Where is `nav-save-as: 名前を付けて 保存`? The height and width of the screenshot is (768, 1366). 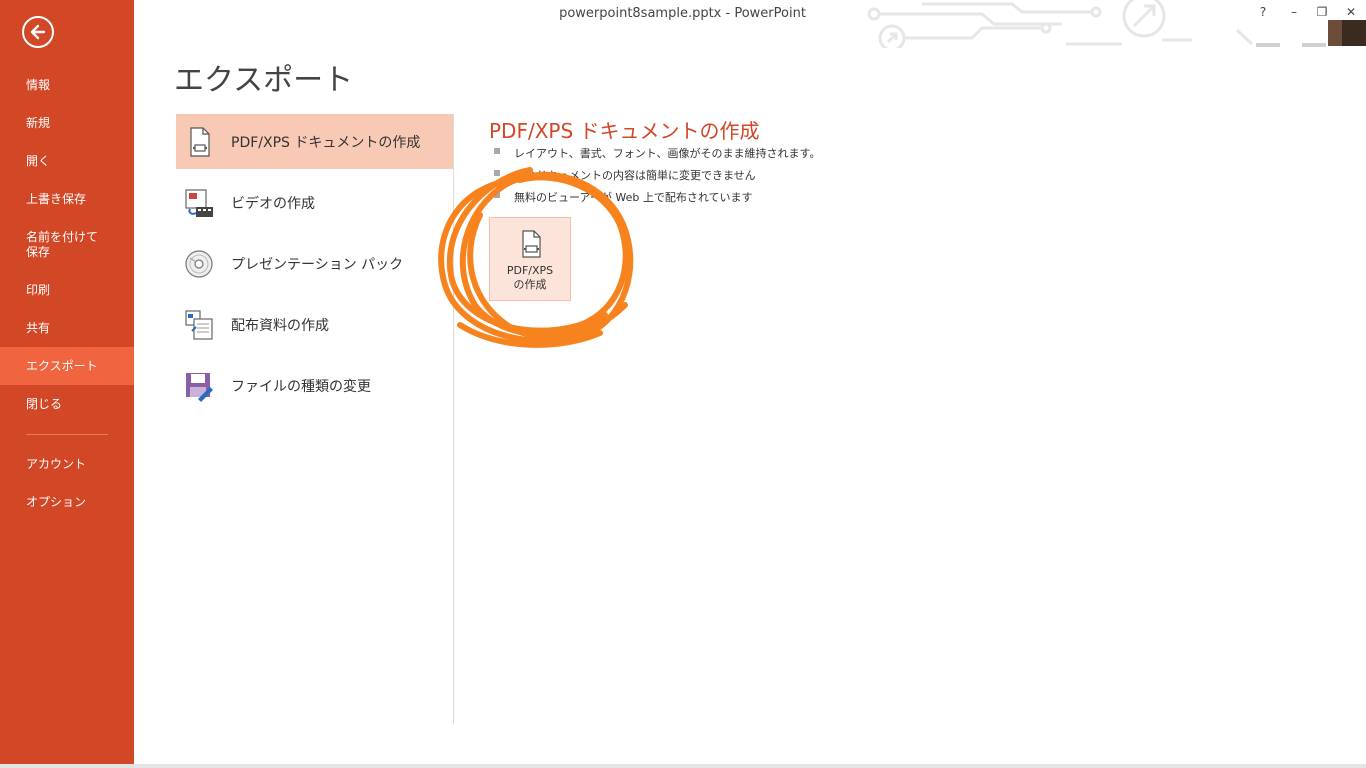 nav-save-as: 名前を付けて 保存 is located at coordinates (67, 245).